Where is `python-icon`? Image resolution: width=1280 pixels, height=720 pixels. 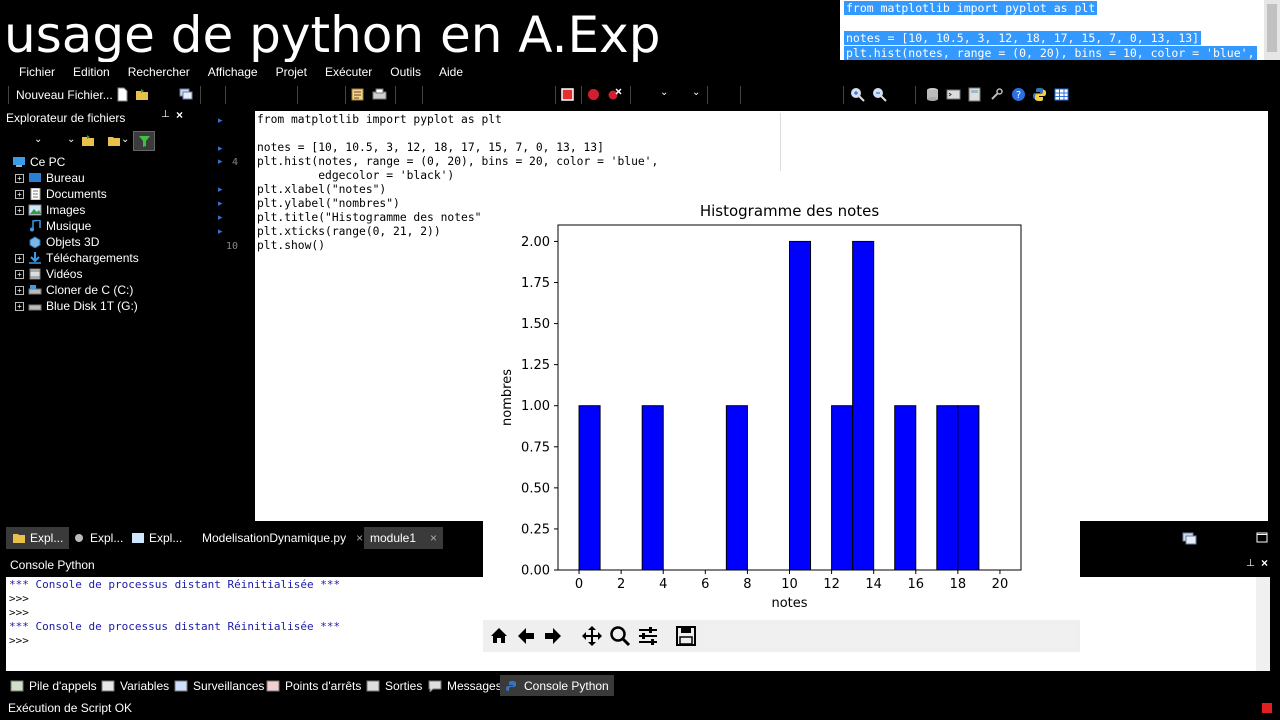
python-icon is located at coordinates (1039, 94).